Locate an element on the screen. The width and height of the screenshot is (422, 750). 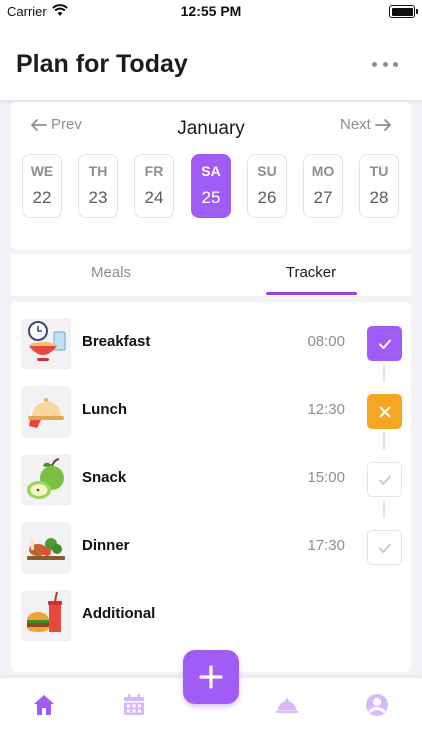
active-tab-indicator is located at coordinates (311, 293).